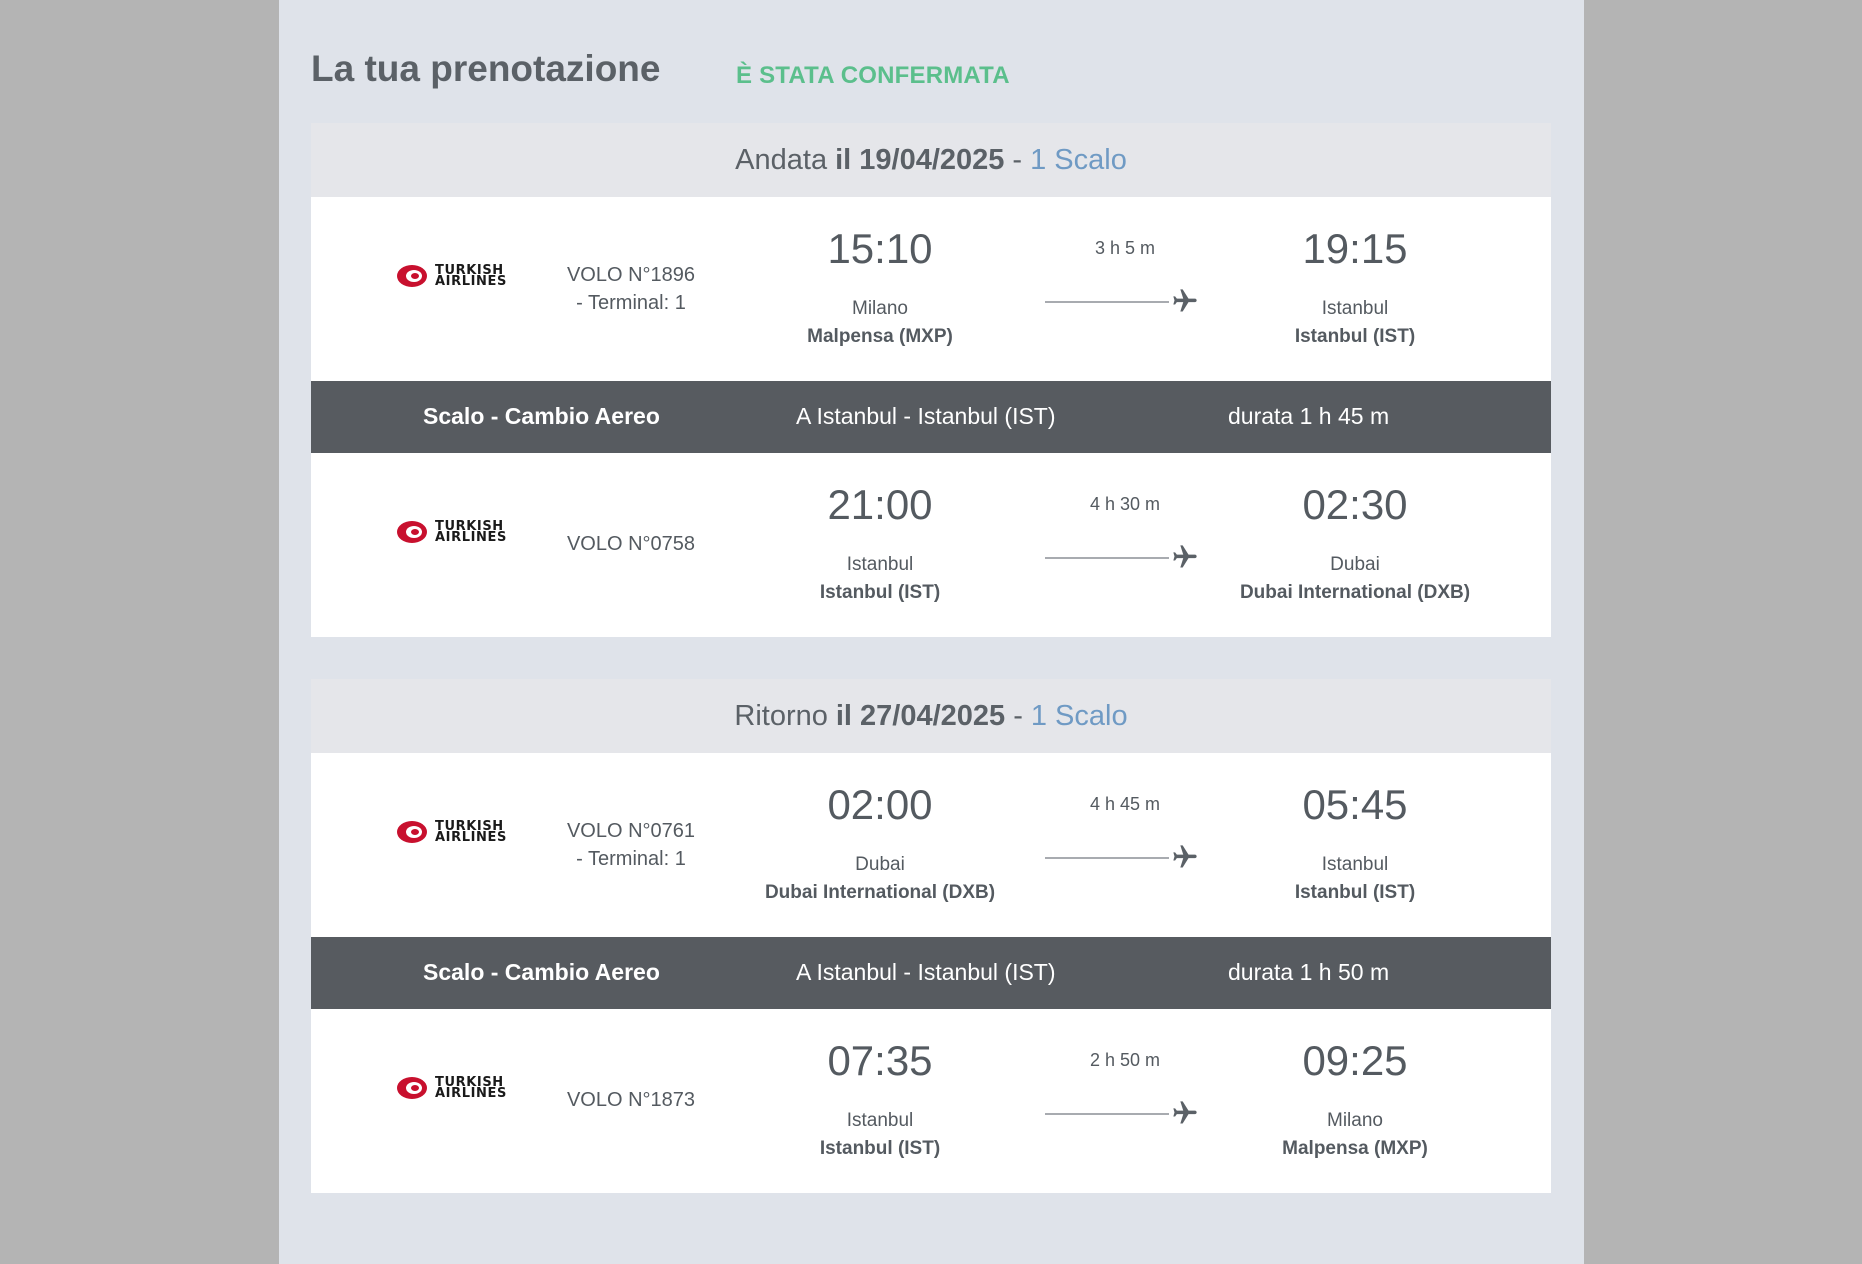  Describe the element at coordinates (880, 1060) in the screenshot. I see `departure-time: 07:35` at that location.